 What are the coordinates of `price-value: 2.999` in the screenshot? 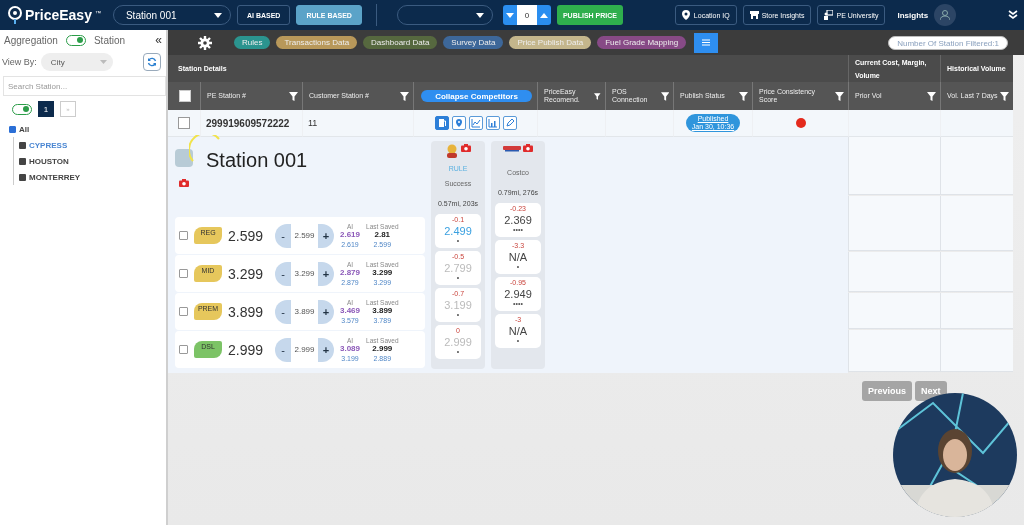 It's located at (246, 349).